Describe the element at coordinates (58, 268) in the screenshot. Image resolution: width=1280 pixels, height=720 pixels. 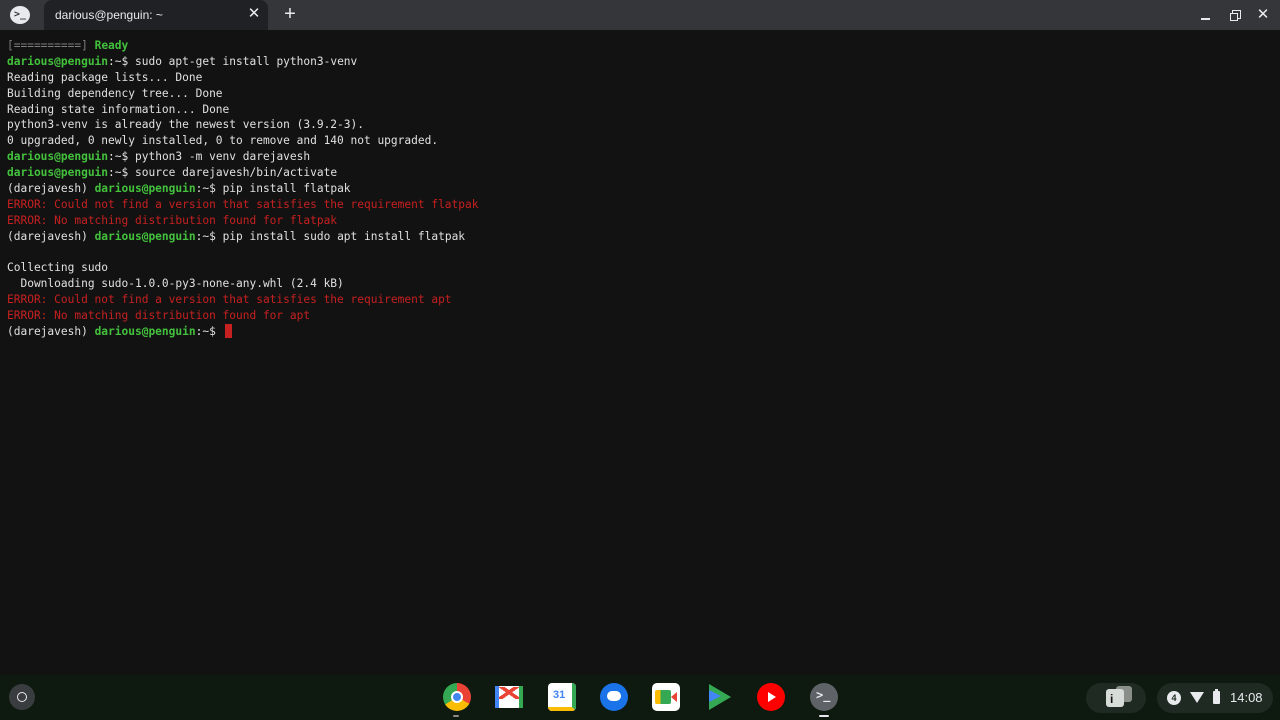
I see `output-text: Collecting sudo` at that location.